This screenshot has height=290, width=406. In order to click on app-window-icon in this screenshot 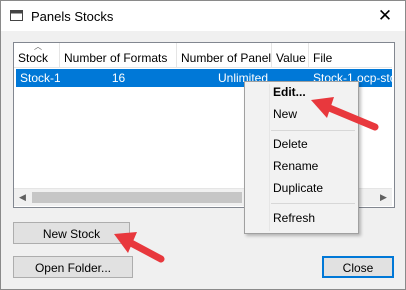, I will do `click(16, 15)`.